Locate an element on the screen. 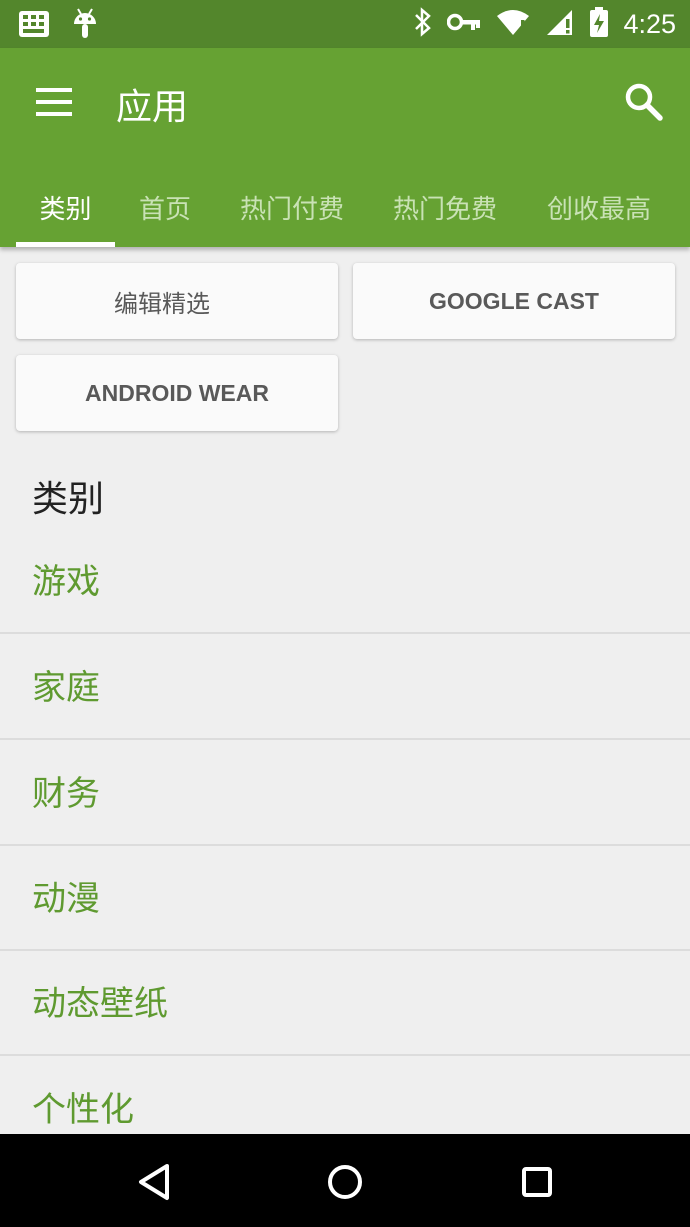 The width and height of the screenshot is (690, 1227). tab-top-paid: 热门付费 is located at coordinates (292, 207).